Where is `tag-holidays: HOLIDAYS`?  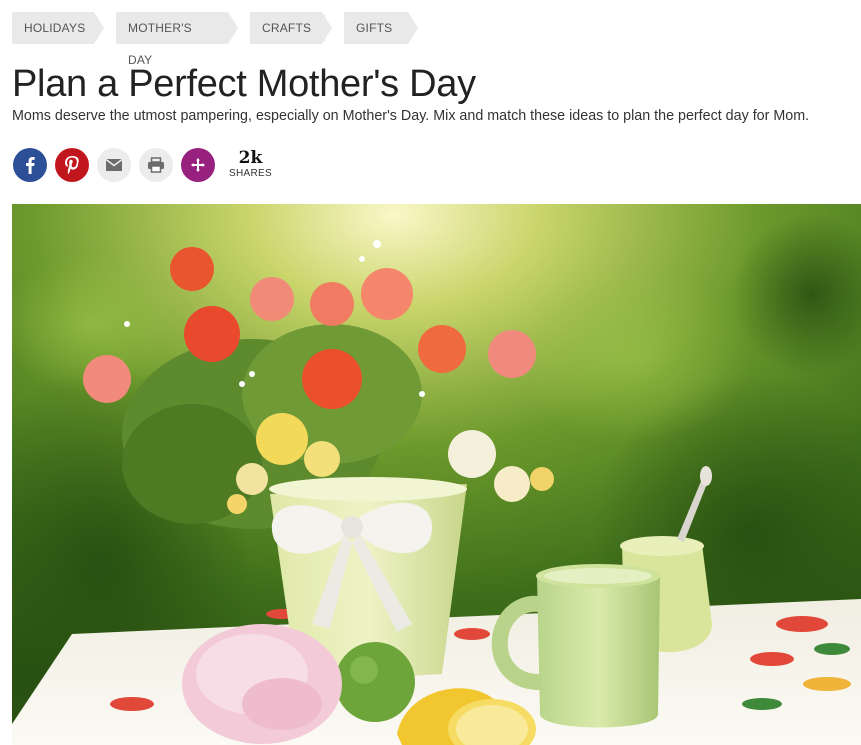
tag-holidays: HOLIDAYS is located at coordinates (58, 28).